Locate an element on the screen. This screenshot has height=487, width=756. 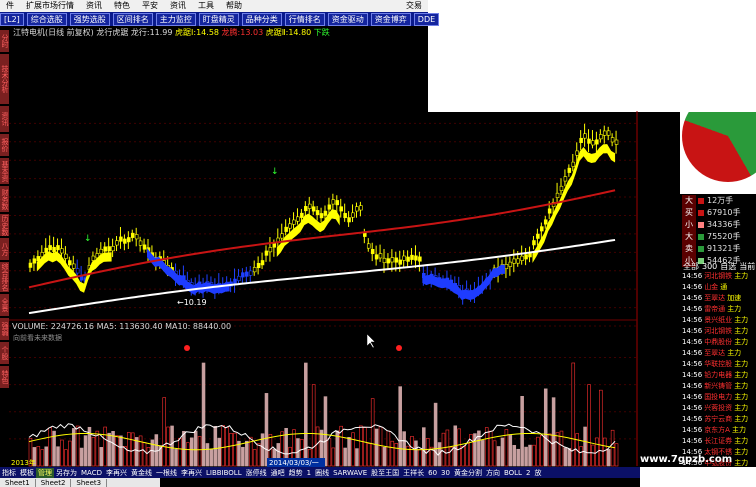
indicator-tab: 另存为 is located at coordinates (66, 473).